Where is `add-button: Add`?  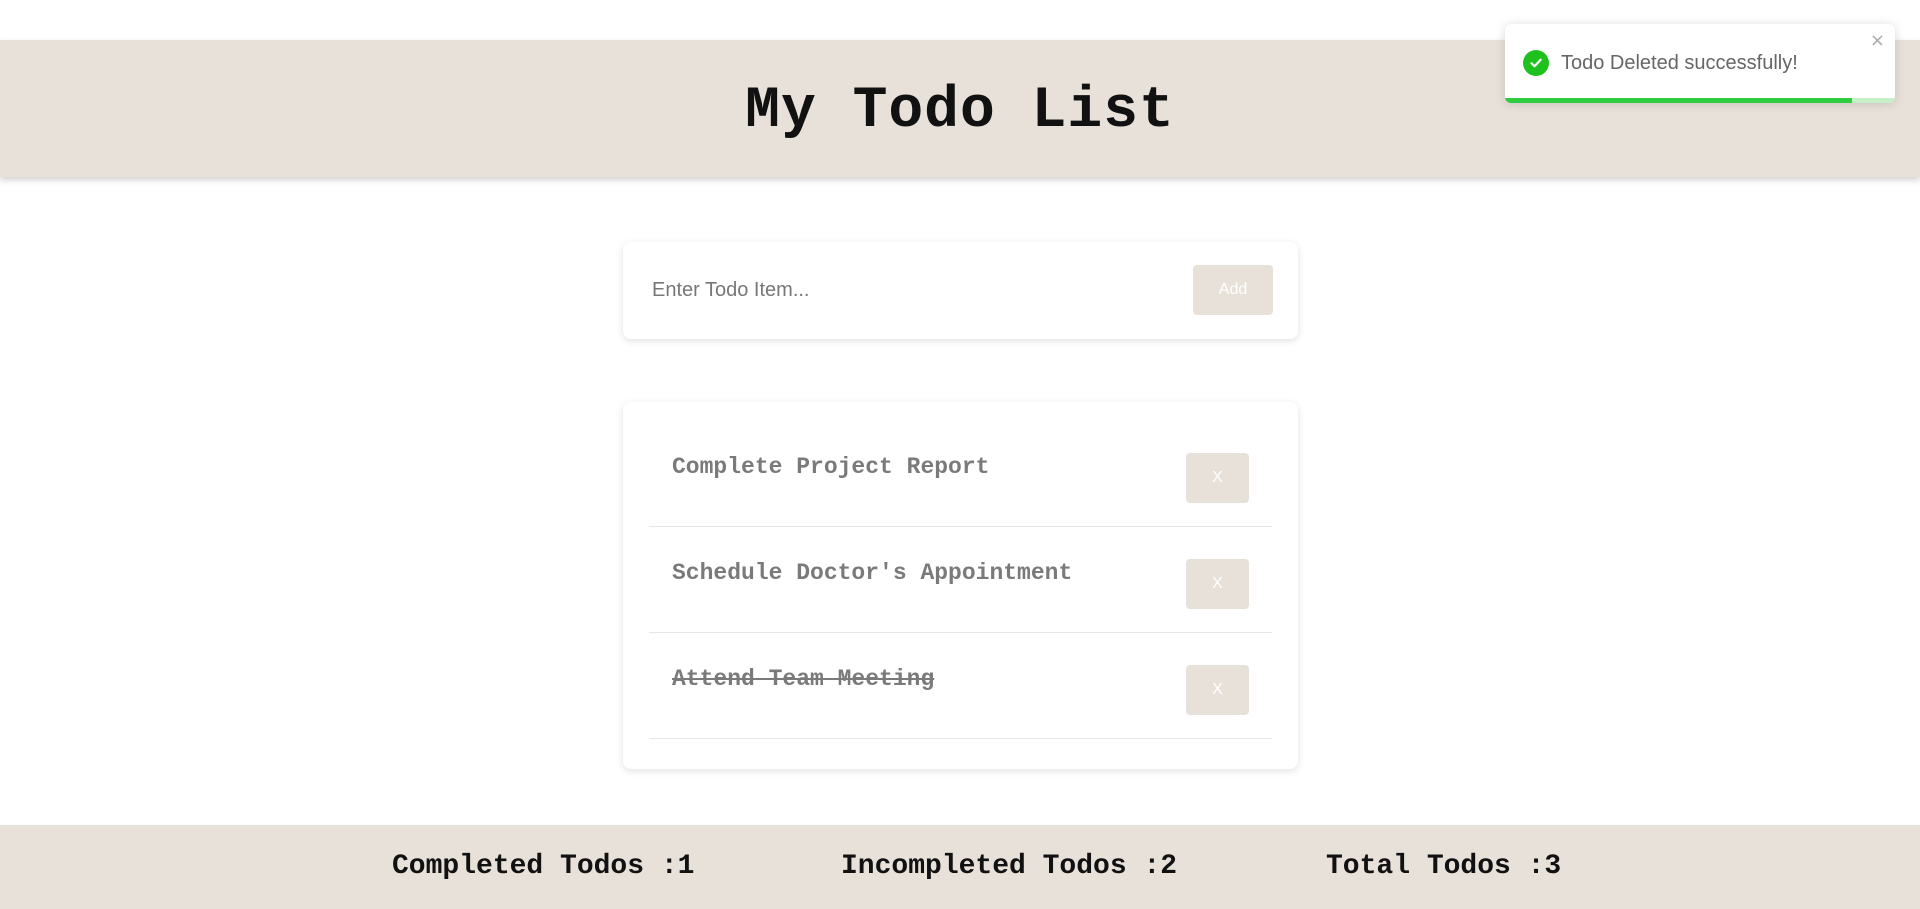 add-button: Add is located at coordinates (1233, 290).